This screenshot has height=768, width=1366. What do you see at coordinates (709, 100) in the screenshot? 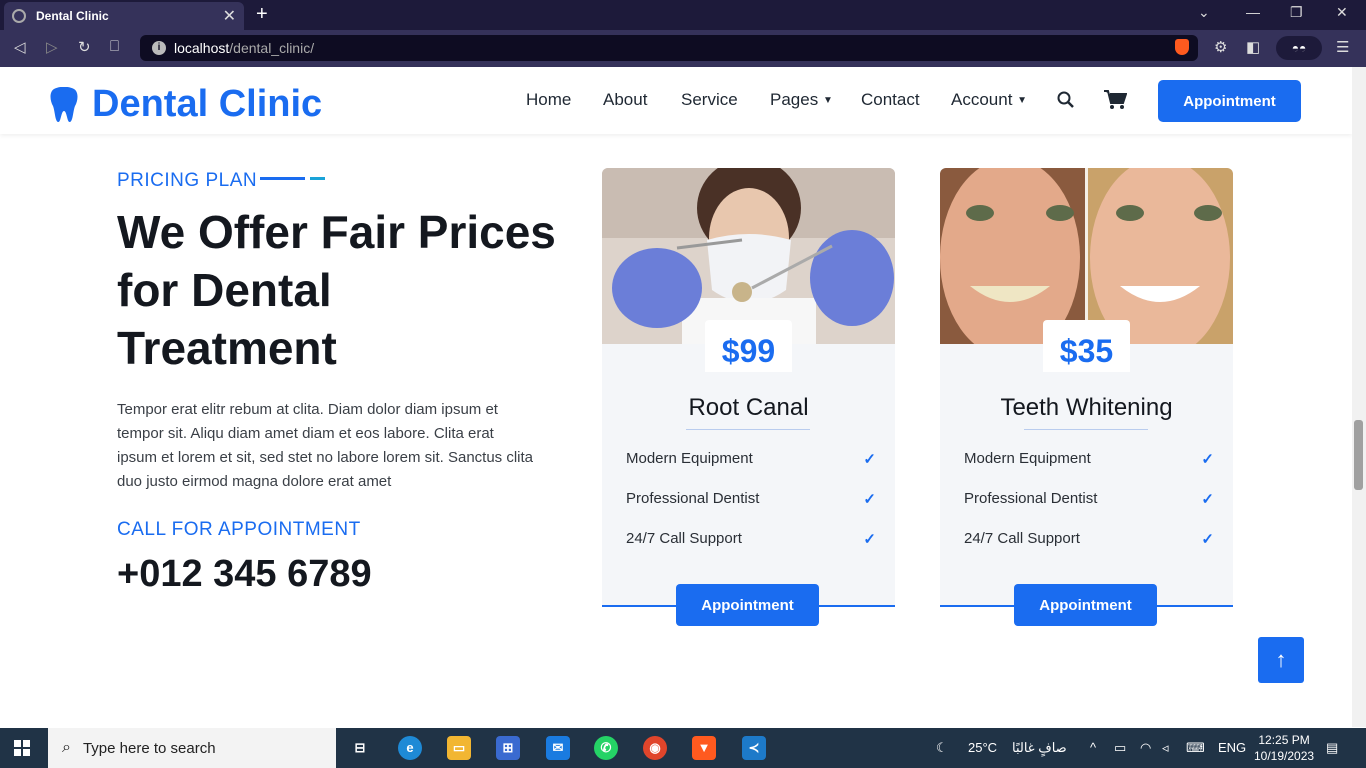
I see `nav-service: Service` at bounding box center [709, 100].